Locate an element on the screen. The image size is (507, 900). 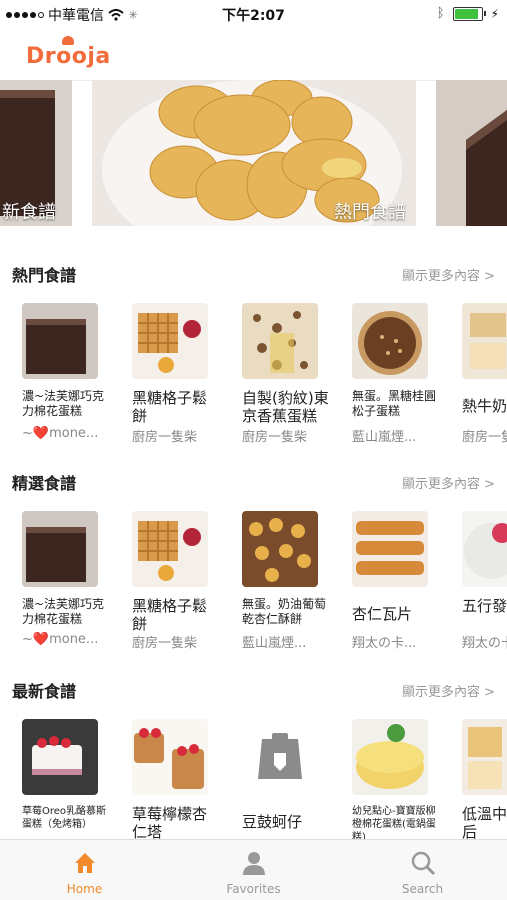
tab-bar: Home Favorites Search is located at coordinates (253, 869).